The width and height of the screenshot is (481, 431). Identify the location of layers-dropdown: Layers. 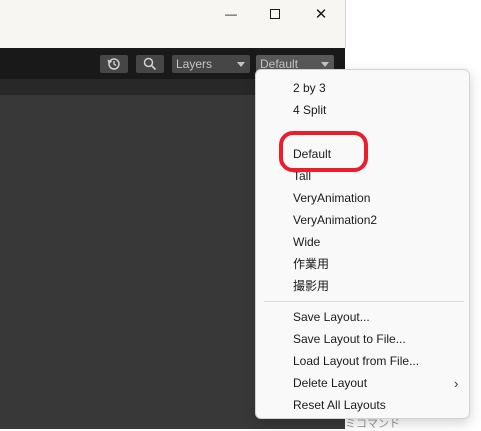
(211, 64).